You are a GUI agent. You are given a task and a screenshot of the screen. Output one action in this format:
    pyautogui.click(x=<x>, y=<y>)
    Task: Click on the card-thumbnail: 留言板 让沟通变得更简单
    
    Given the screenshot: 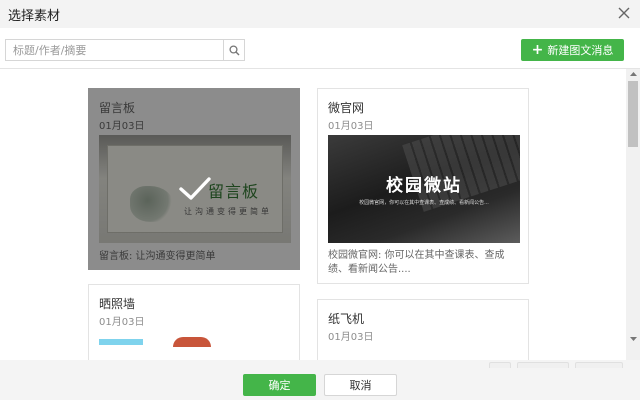 What is the action you would take?
    pyautogui.click(x=195, y=189)
    